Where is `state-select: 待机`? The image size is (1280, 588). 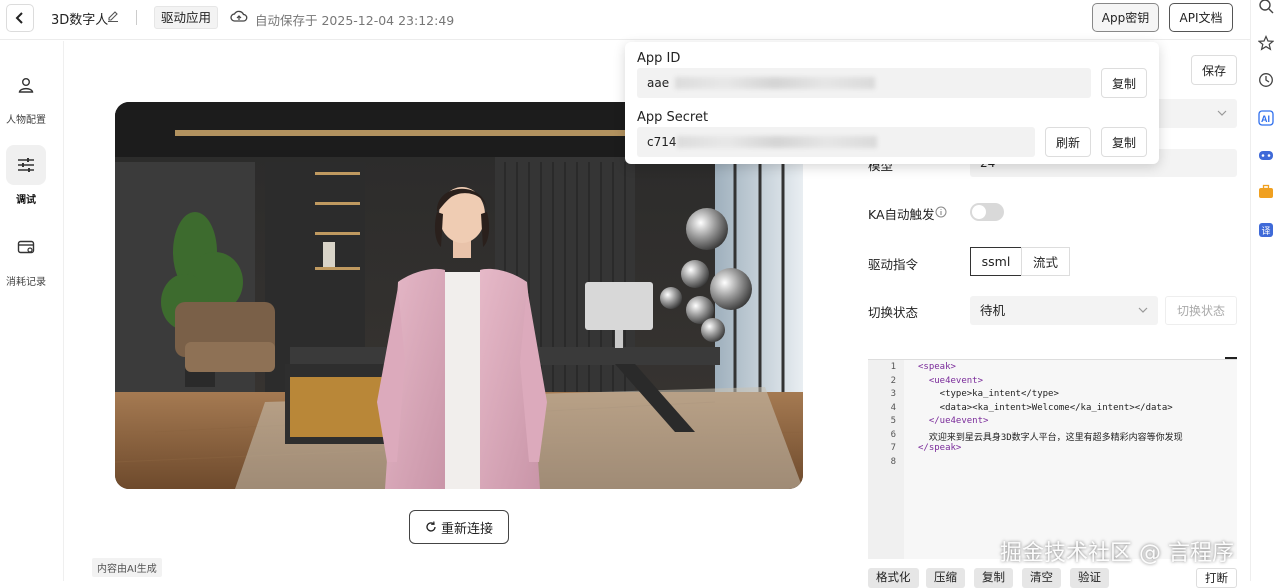
state-select: 待机 is located at coordinates (1064, 310).